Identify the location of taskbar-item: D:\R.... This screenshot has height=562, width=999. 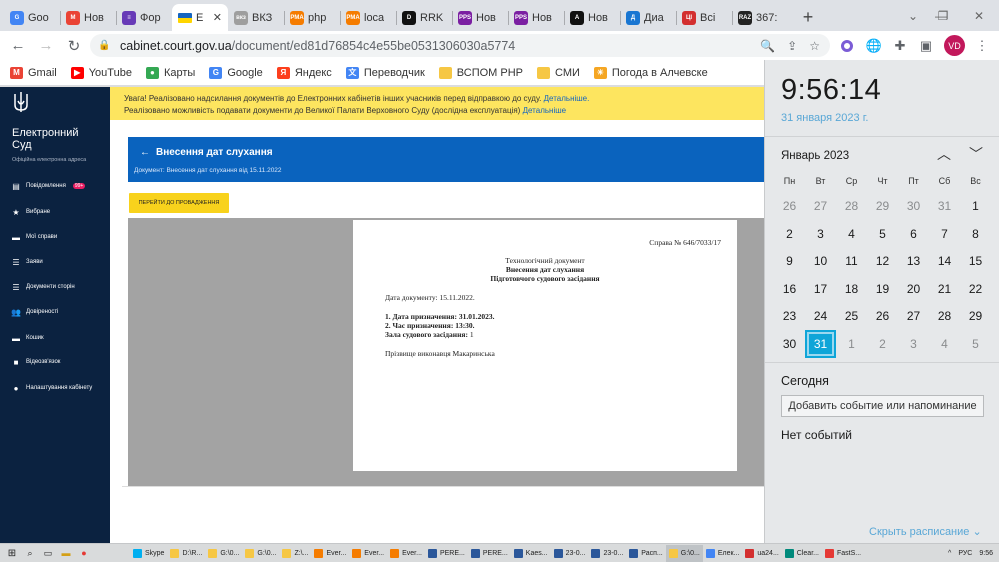
(186, 553).